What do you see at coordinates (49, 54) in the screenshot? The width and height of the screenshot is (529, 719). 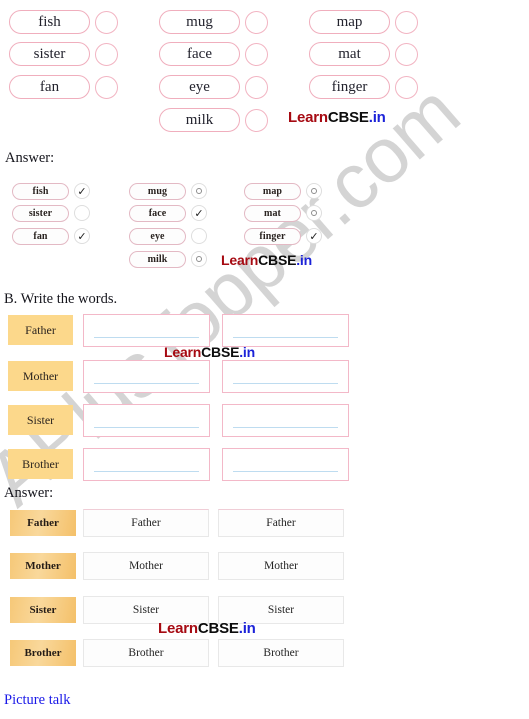 I see `word-pill: sister` at bounding box center [49, 54].